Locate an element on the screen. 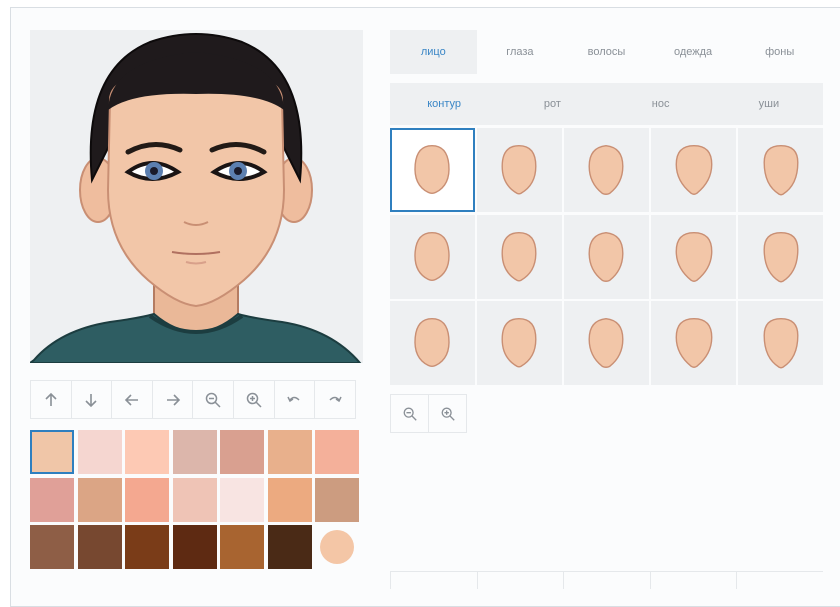 The width and height of the screenshot is (840, 607). bottom-strip is located at coordinates (606, 580).